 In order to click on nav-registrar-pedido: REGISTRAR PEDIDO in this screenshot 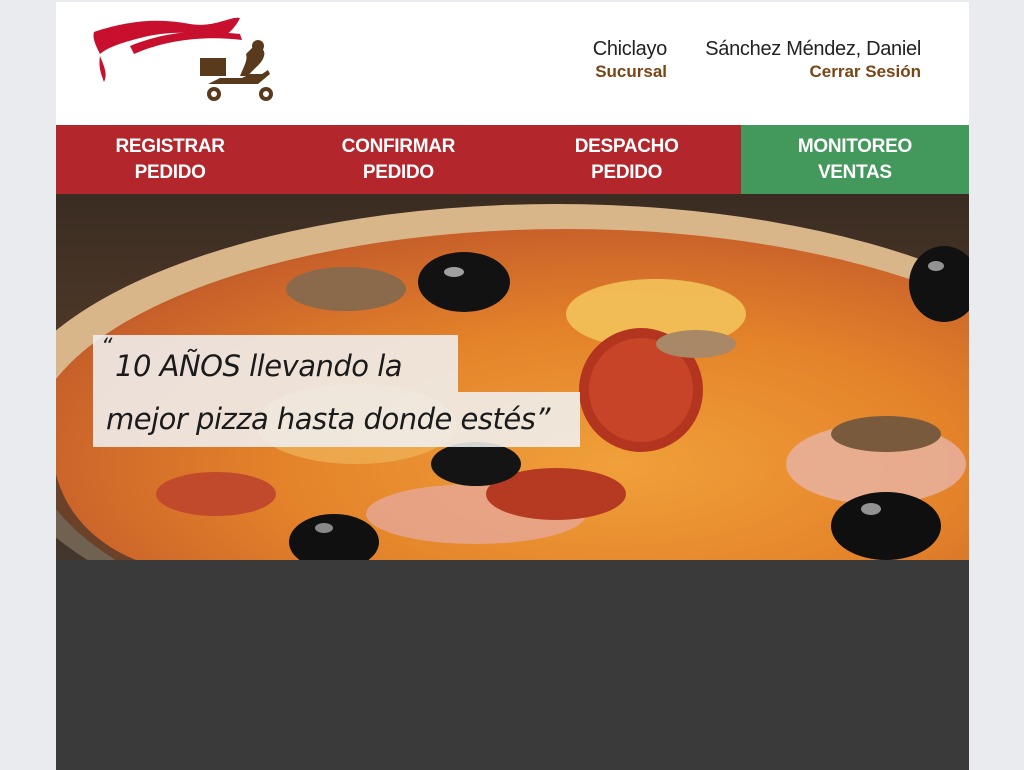, I will do `click(170, 159)`.